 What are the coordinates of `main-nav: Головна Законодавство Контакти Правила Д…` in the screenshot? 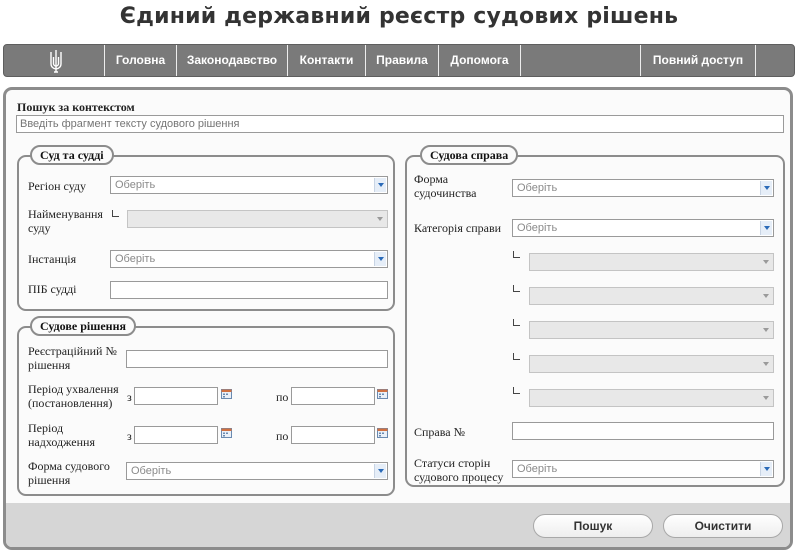 It's located at (399, 60).